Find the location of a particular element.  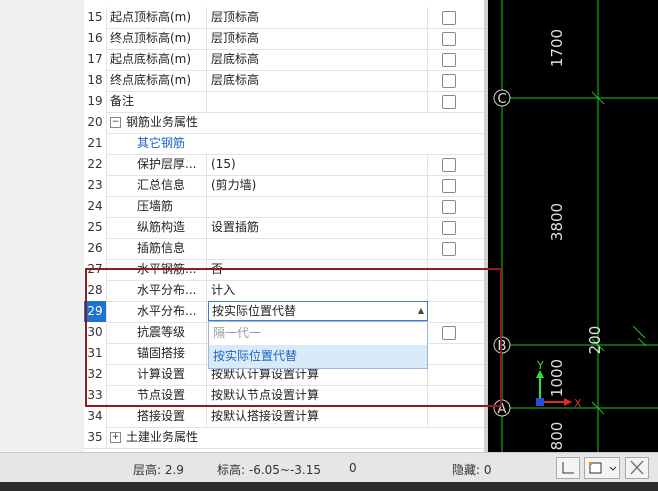

table-row: 25 纵筋构造 设置插筋 is located at coordinates (284, 228).